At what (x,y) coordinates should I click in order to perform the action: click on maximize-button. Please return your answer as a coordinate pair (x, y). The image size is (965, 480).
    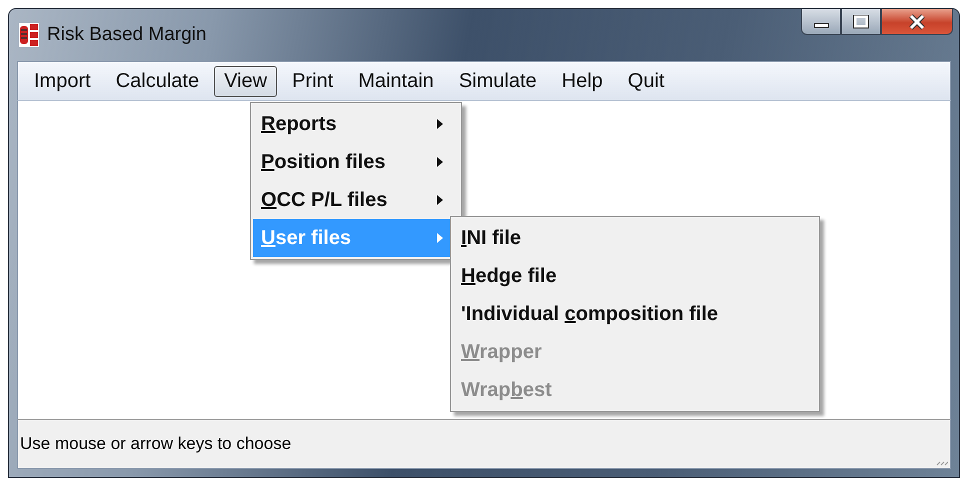
    Looking at the image, I should click on (861, 22).